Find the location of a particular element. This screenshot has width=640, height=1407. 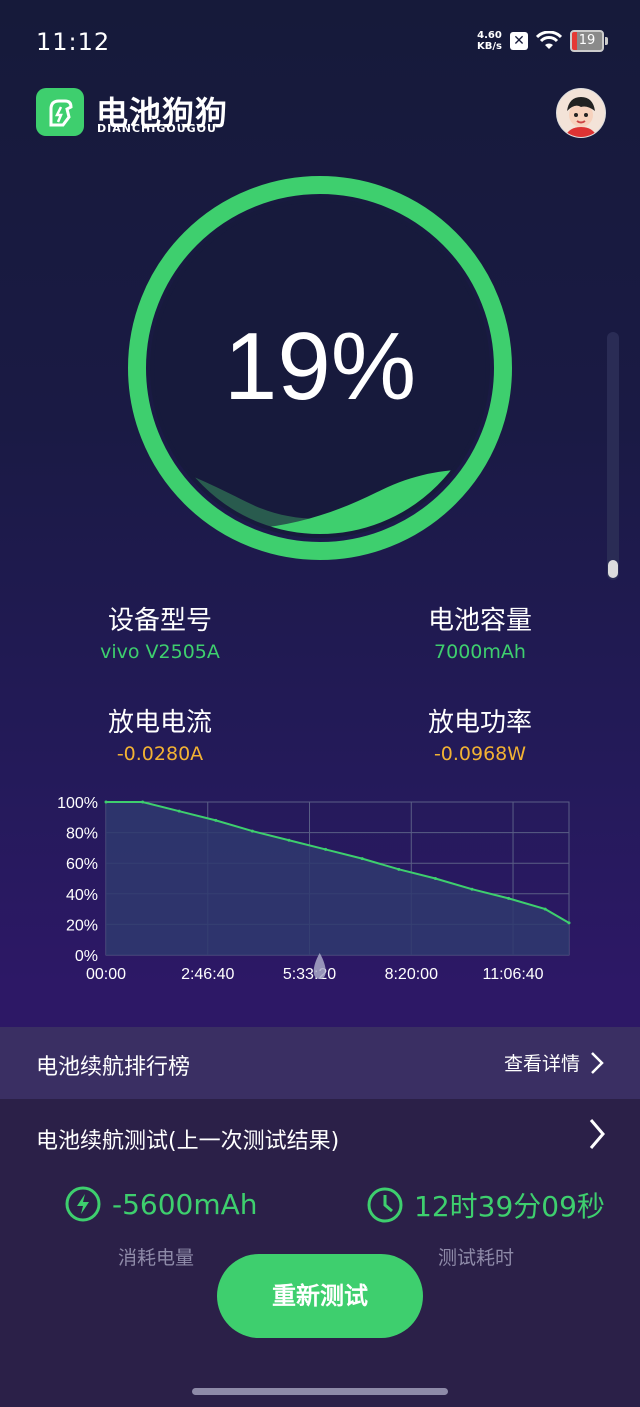

chart-y-tick-label: 40% is located at coordinates (82, 895).